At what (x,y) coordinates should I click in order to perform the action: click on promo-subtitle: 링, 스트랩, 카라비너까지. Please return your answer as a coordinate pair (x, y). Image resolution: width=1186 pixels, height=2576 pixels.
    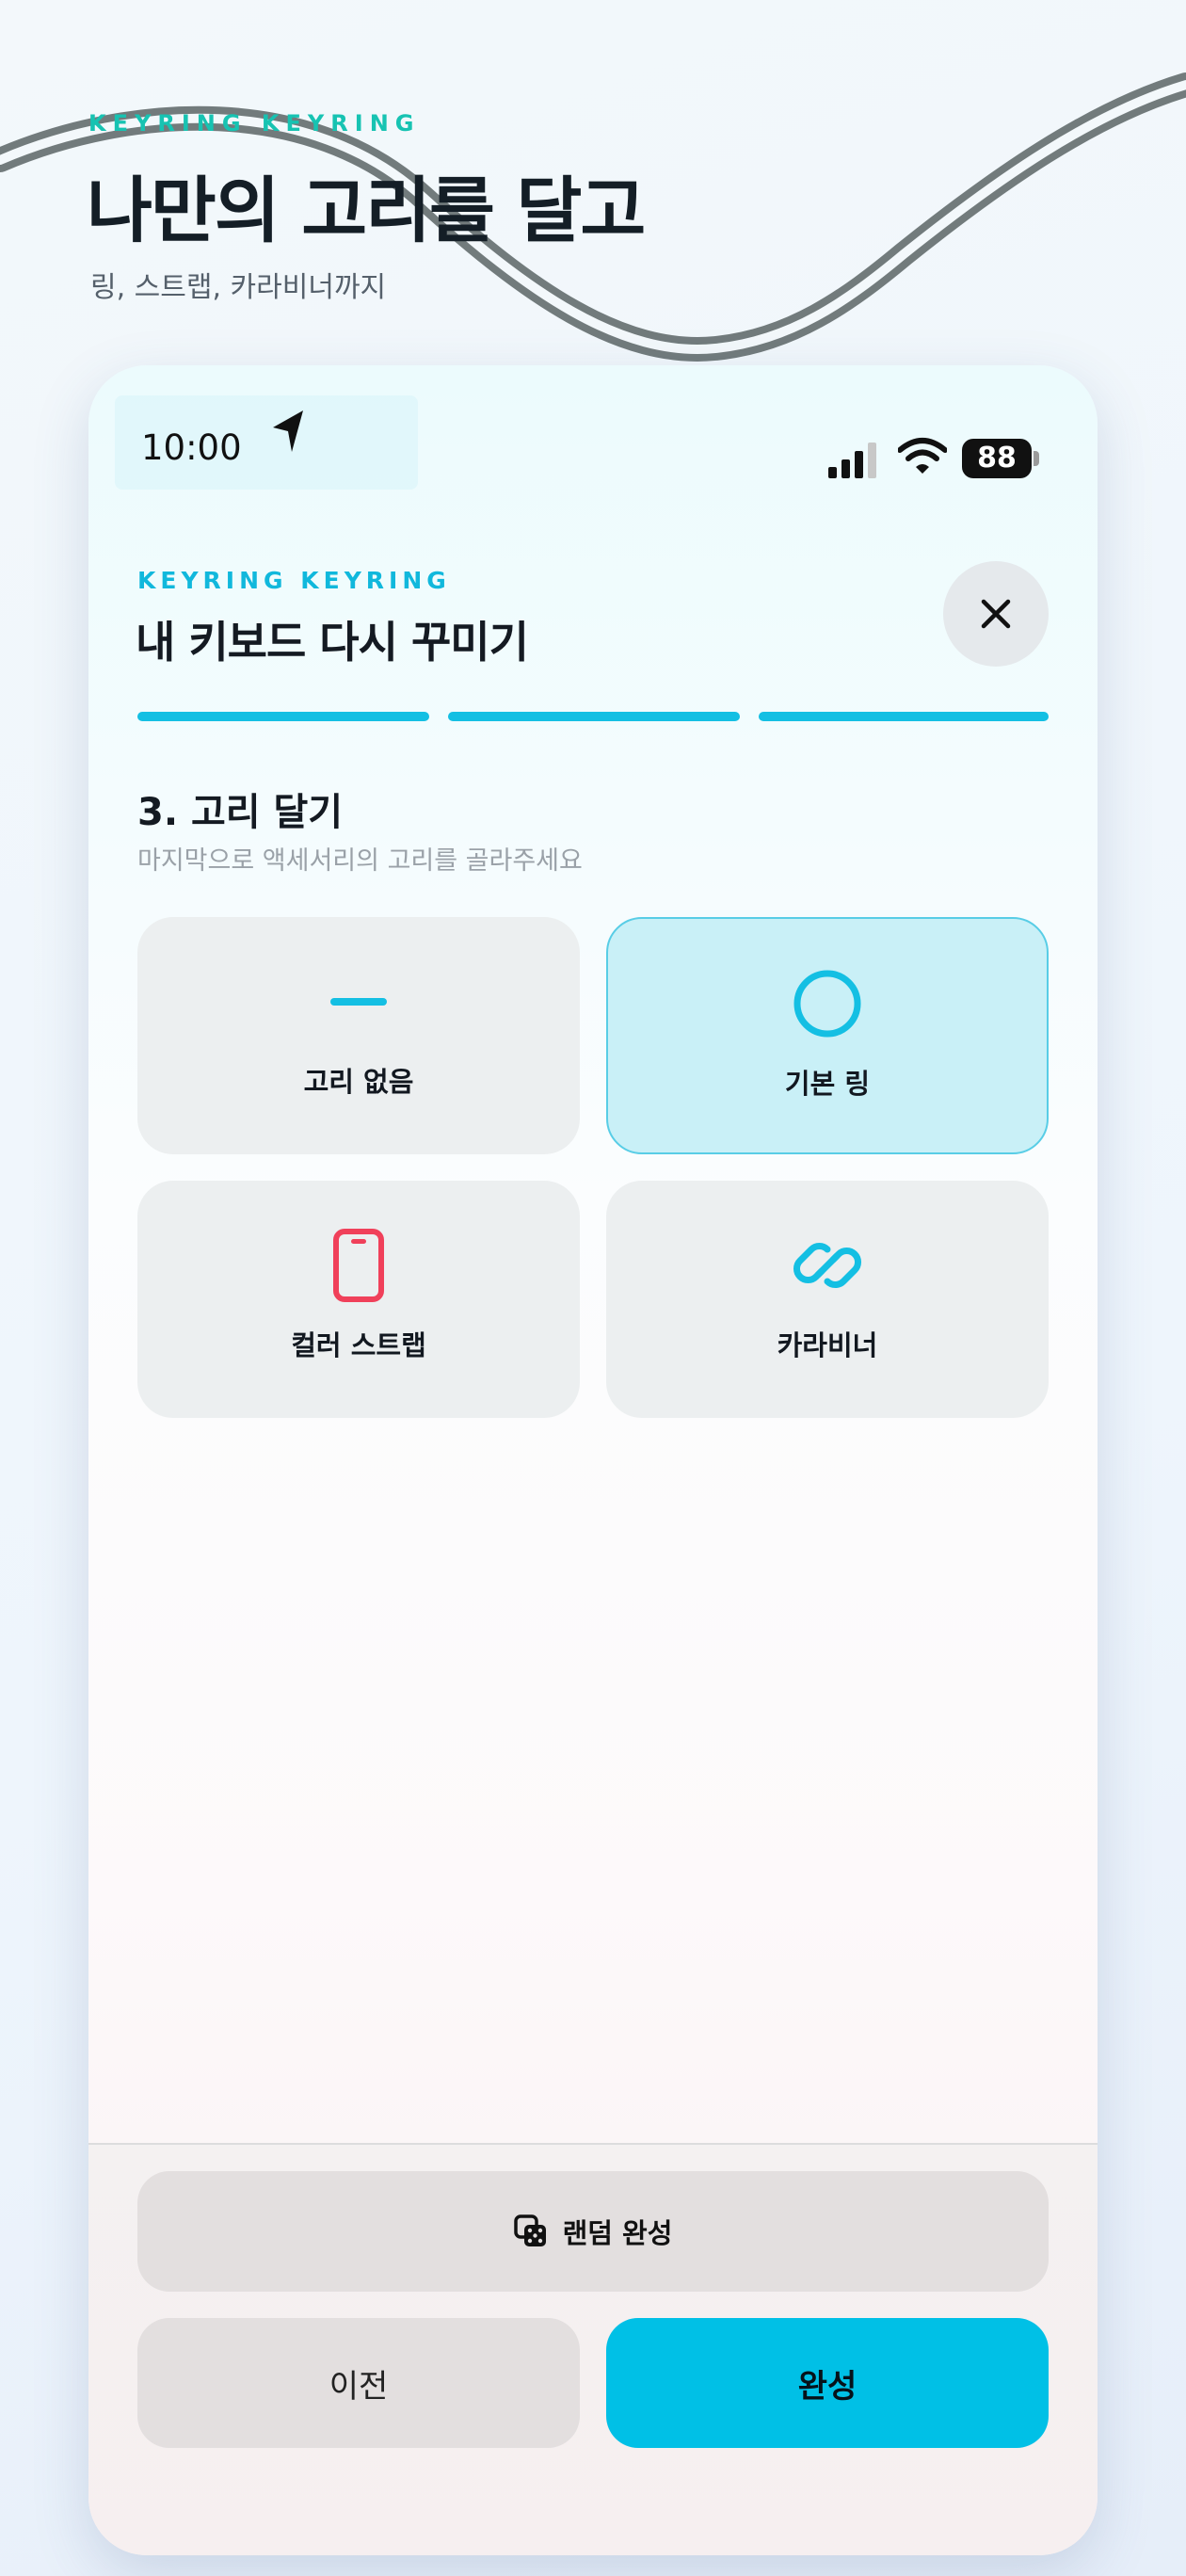
    Looking at the image, I should click on (238, 287).